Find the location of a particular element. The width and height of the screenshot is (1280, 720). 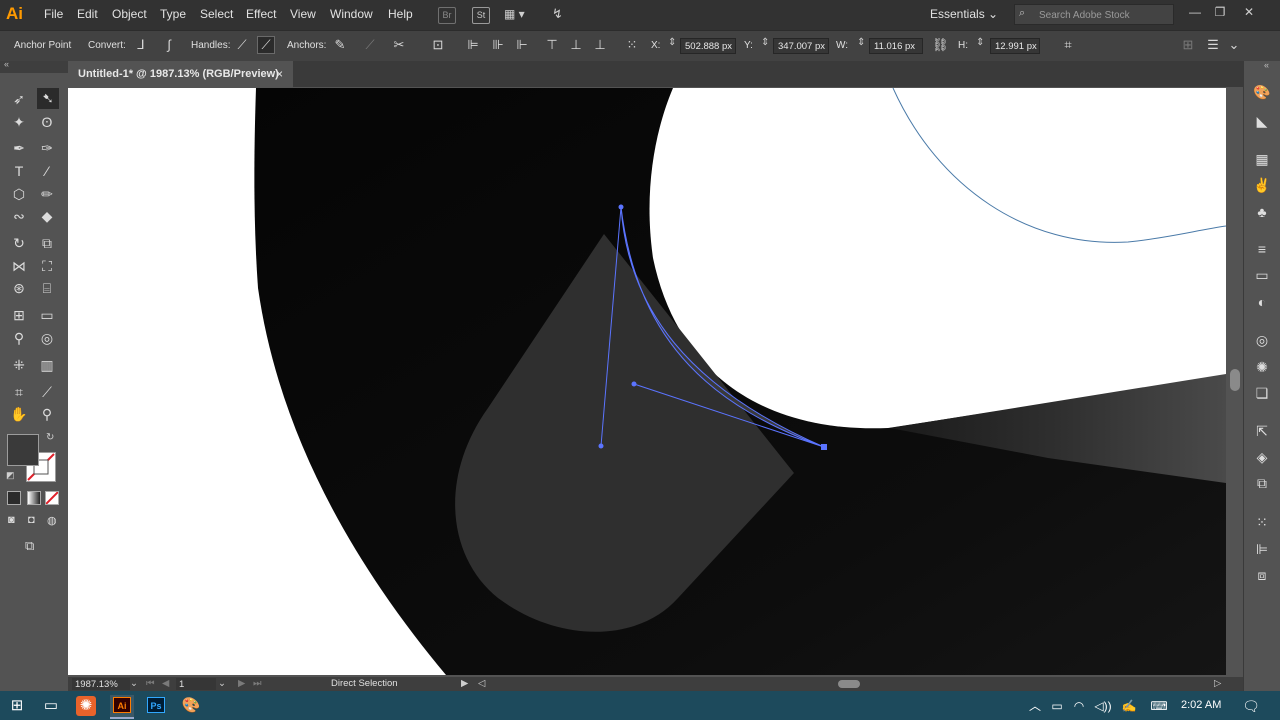

menu-type: Type is located at coordinates (173, 14).